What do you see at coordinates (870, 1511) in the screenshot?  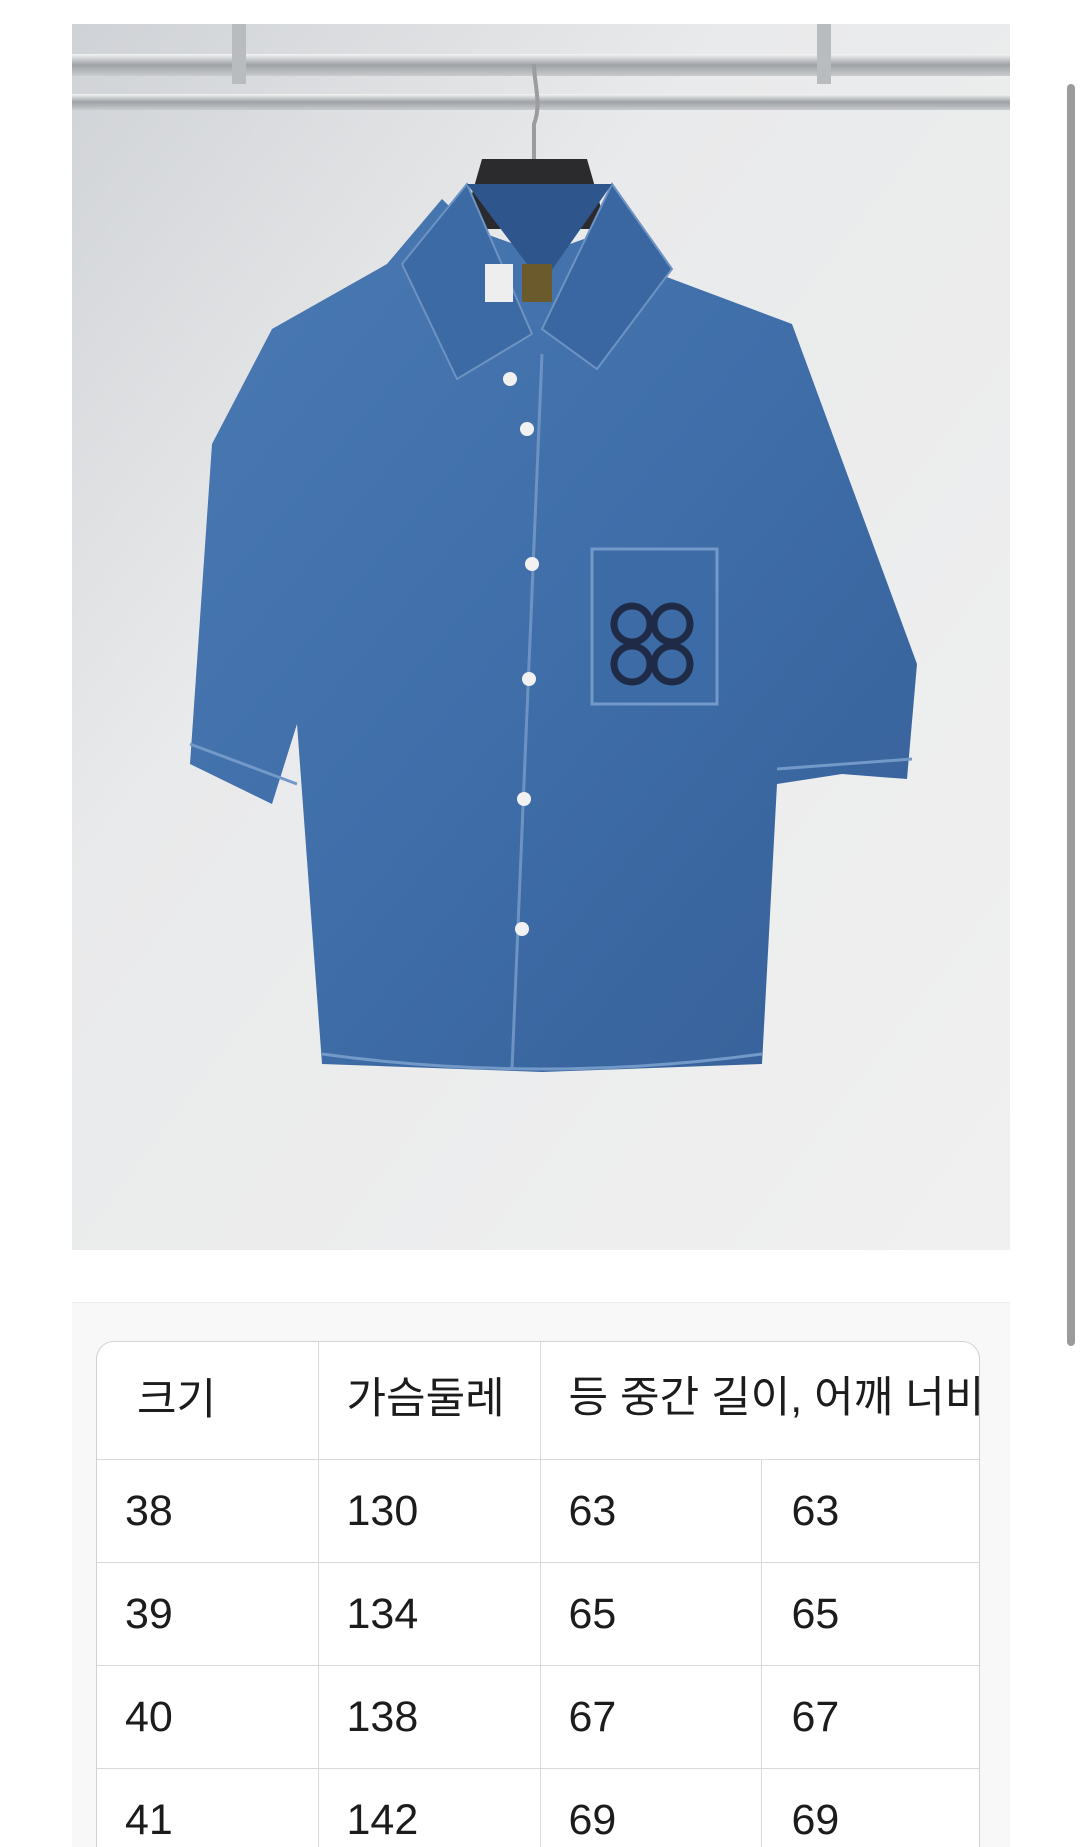 I see `cell-shoulder: 63` at bounding box center [870, 1511].